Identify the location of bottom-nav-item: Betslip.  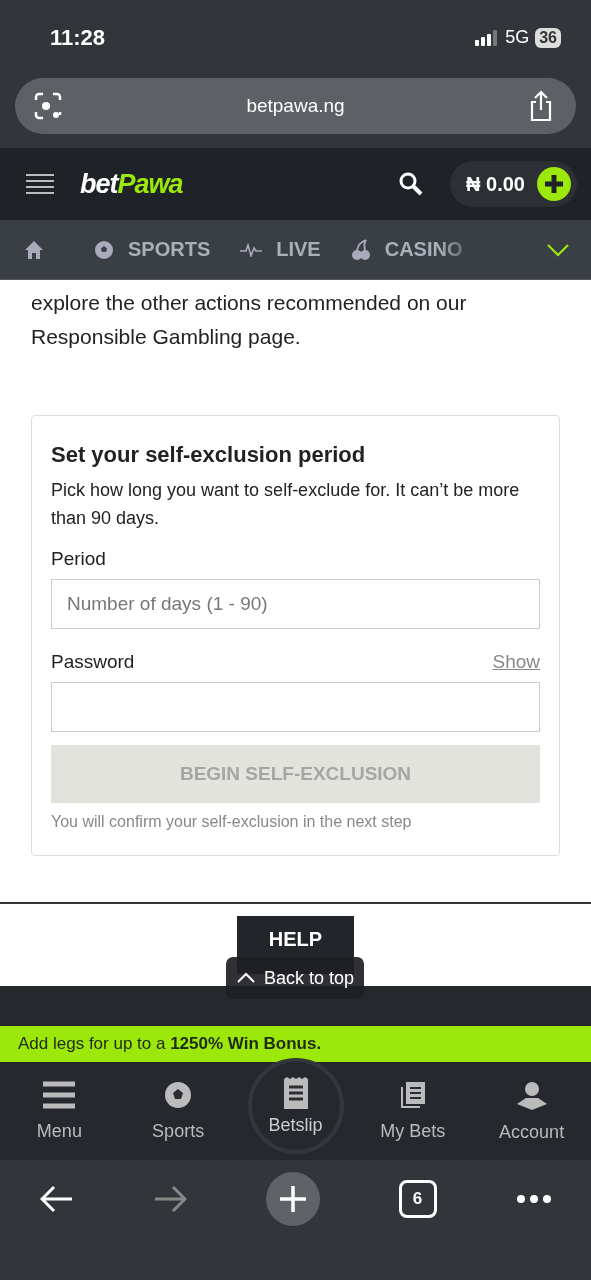
(295, 1106).